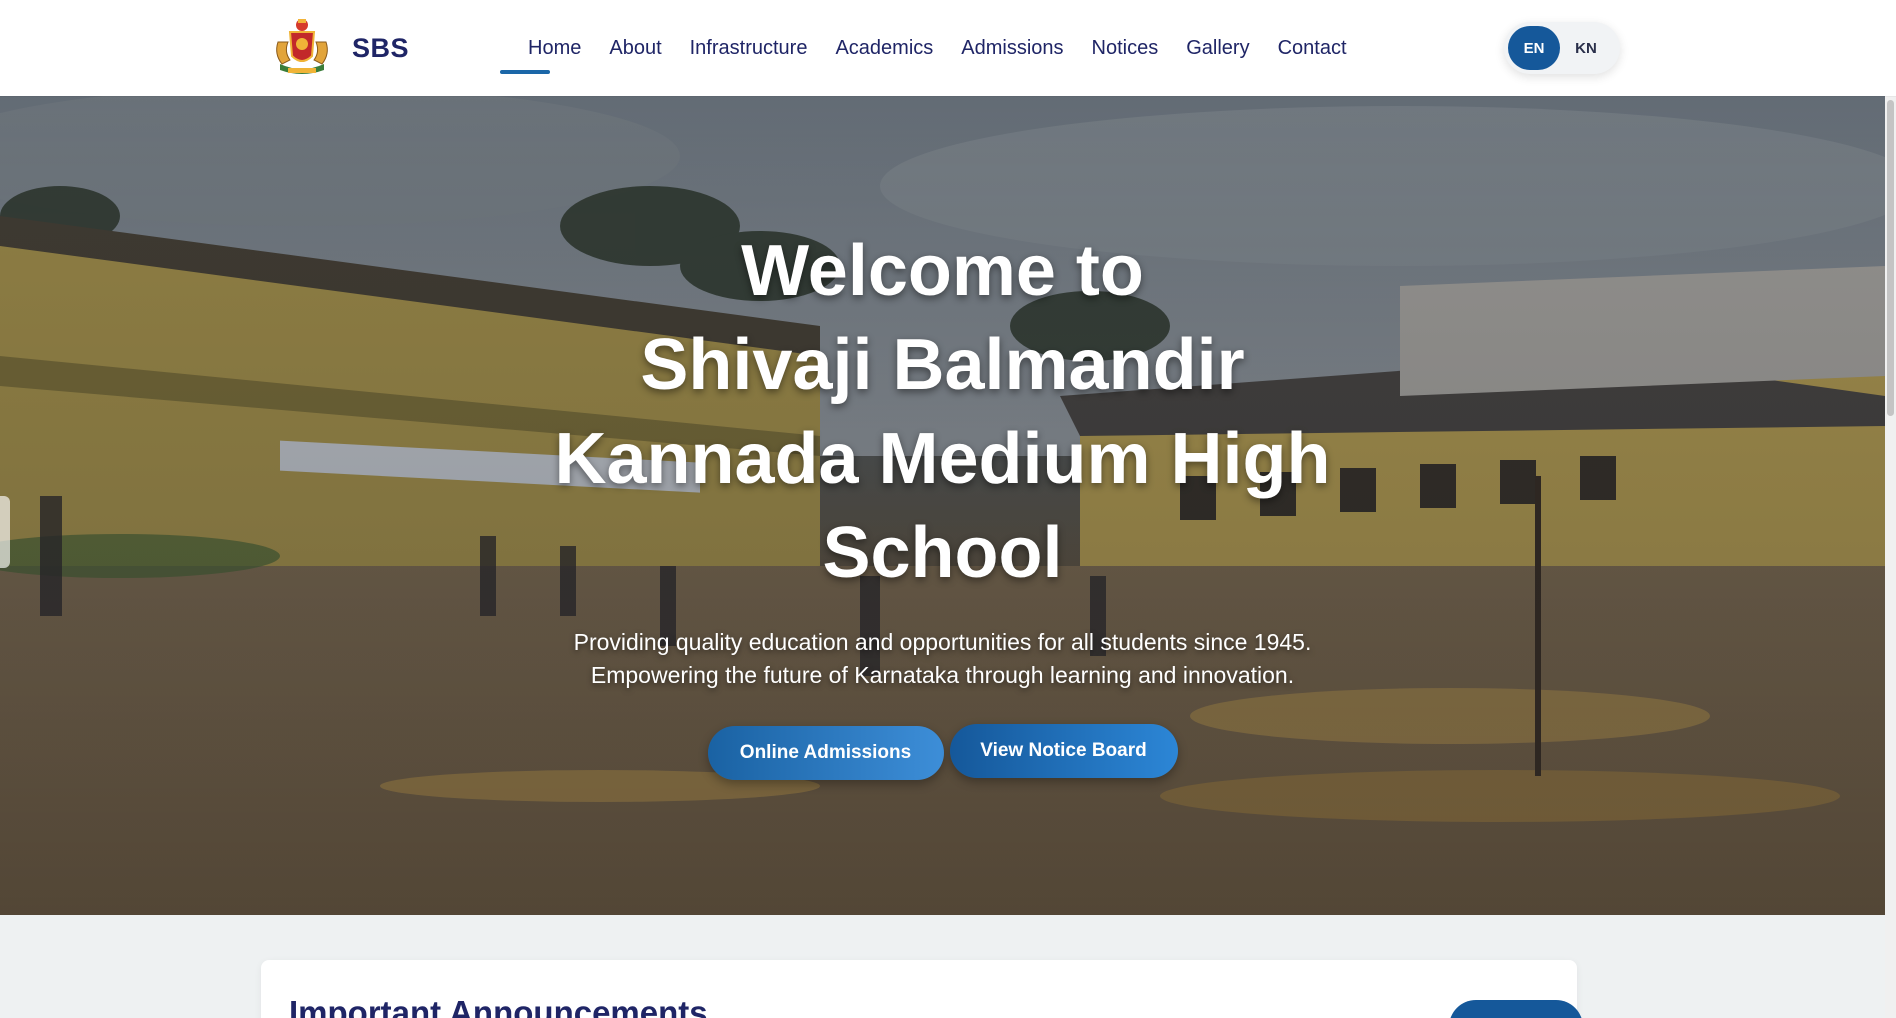  Describe the element at coordinates (381, 47) in the screenshot. I see `brand-name: SBS` at that location.